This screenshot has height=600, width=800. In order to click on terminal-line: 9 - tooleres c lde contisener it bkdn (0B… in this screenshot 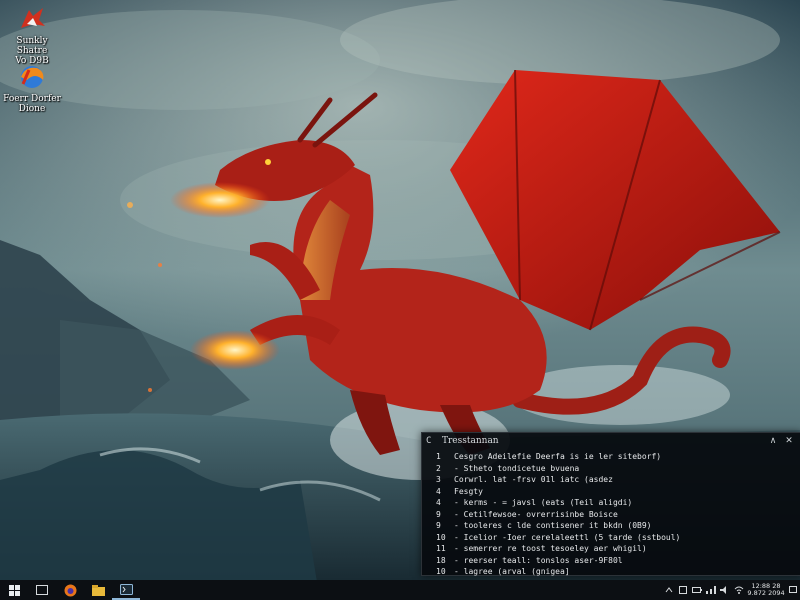, I will do `click(615, 526)`.